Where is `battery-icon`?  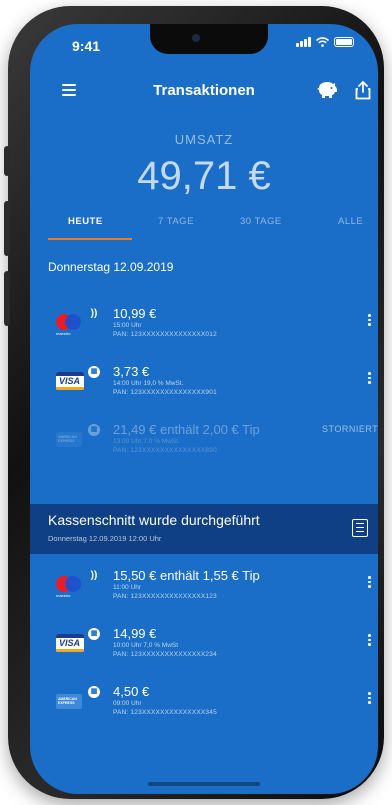
battery-icon is located at coordinates (344, 42).